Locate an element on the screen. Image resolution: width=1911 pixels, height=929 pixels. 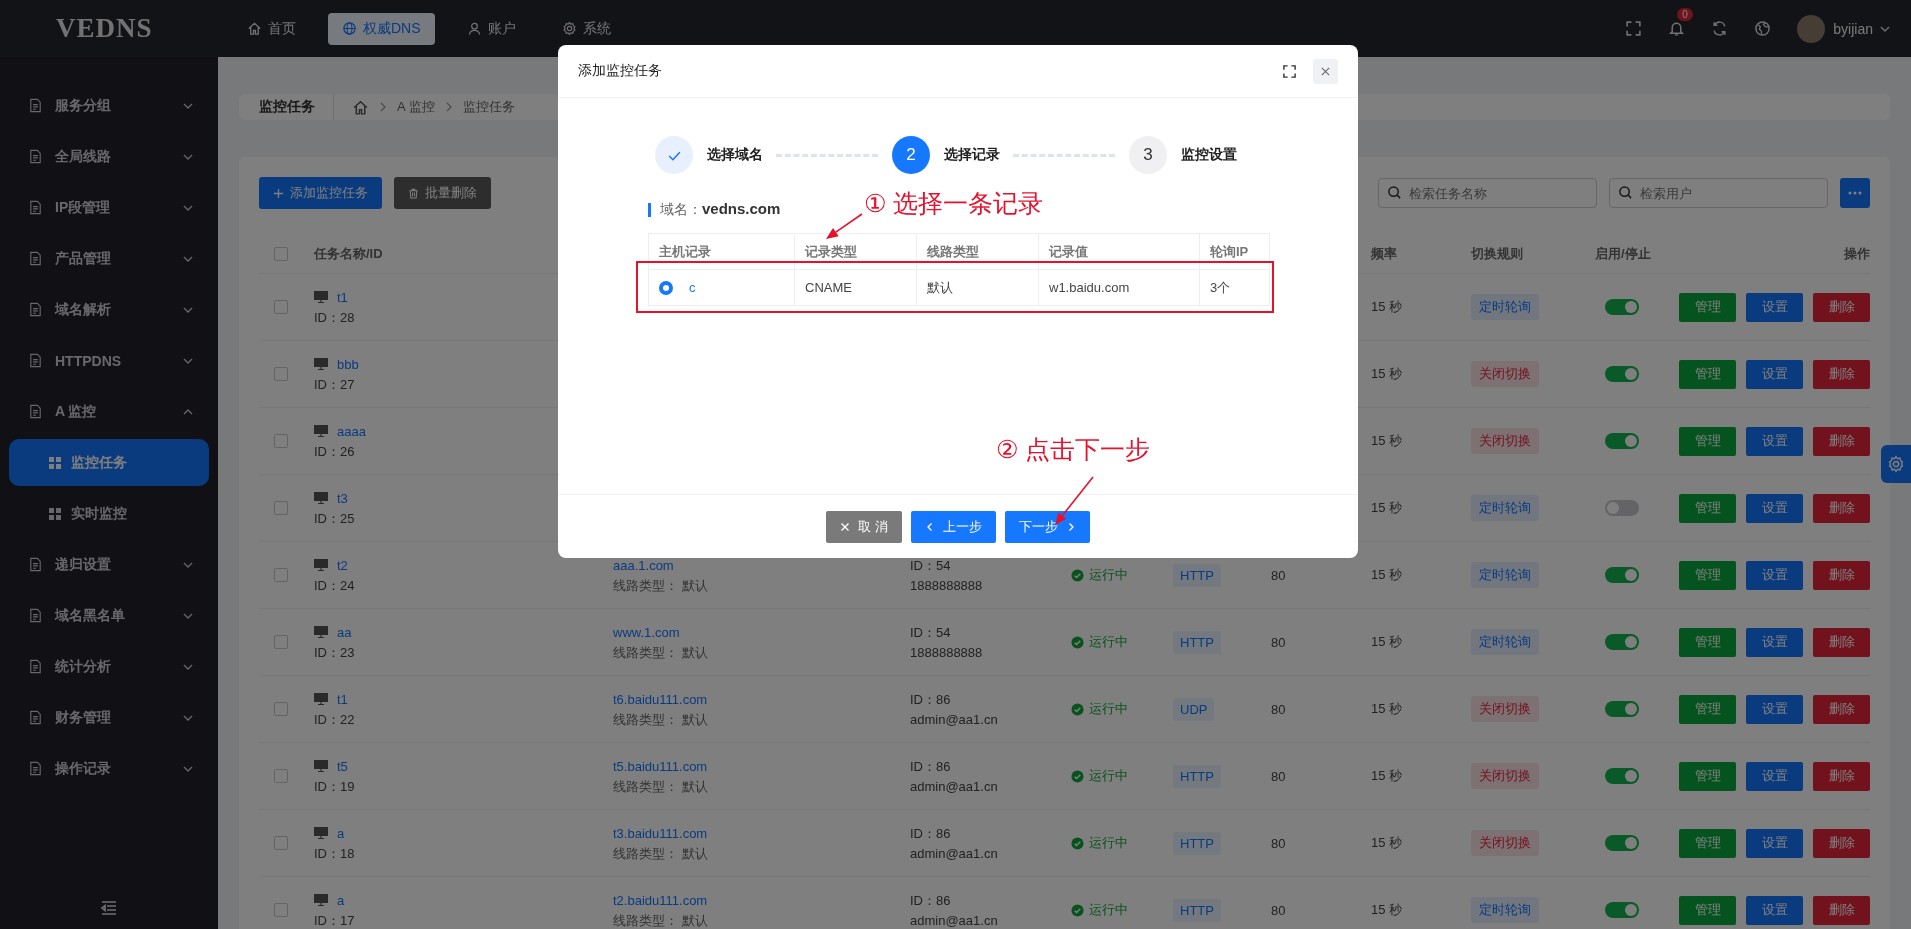
refresh-icon is located at coordinates (1720, 28).